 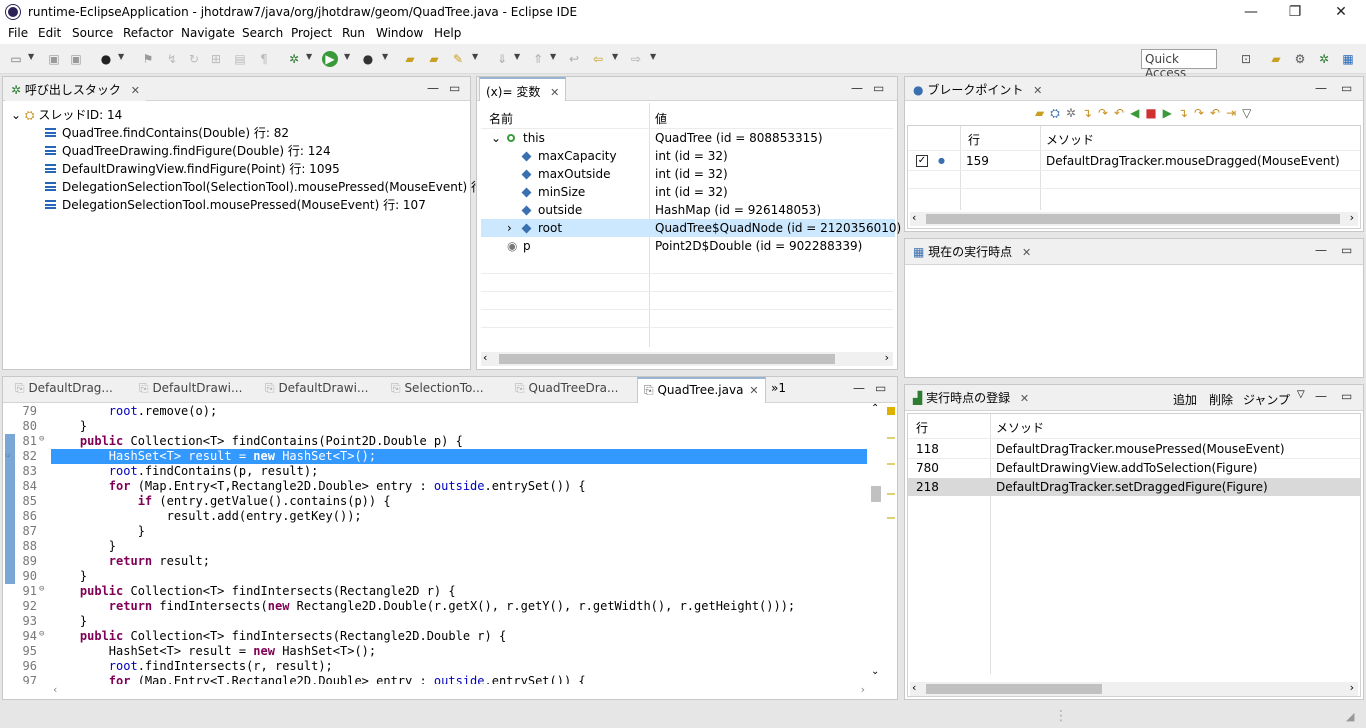 I want to click on vertical-scrollbar: ⌃ ⌄, so click(x=876, y=542).